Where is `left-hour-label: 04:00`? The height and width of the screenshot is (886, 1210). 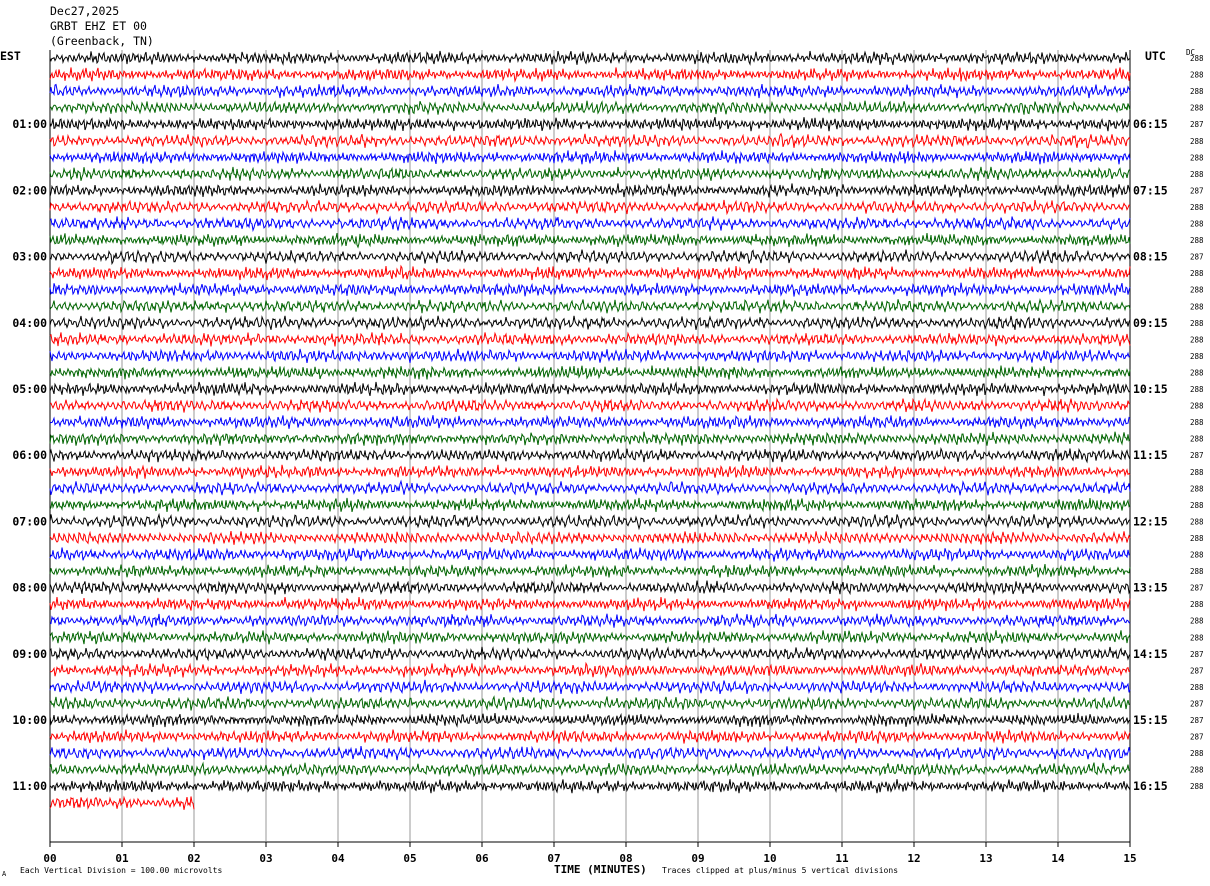
left-hour-label: 04:00 is located at coordinates (29, 323).